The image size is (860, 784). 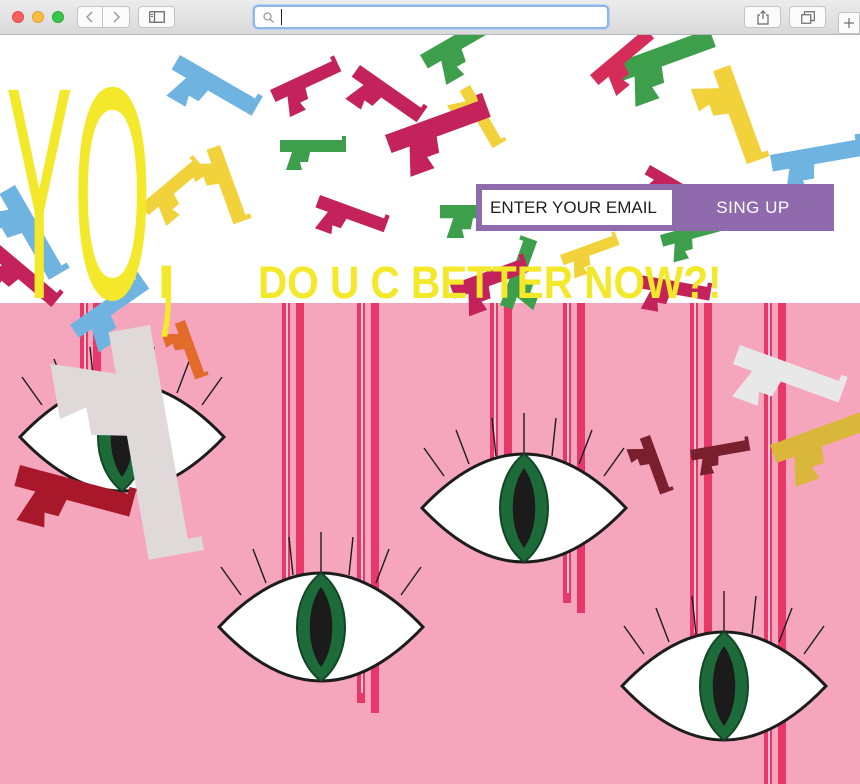 I want to click on search-icon, so click(x=268, y=17).